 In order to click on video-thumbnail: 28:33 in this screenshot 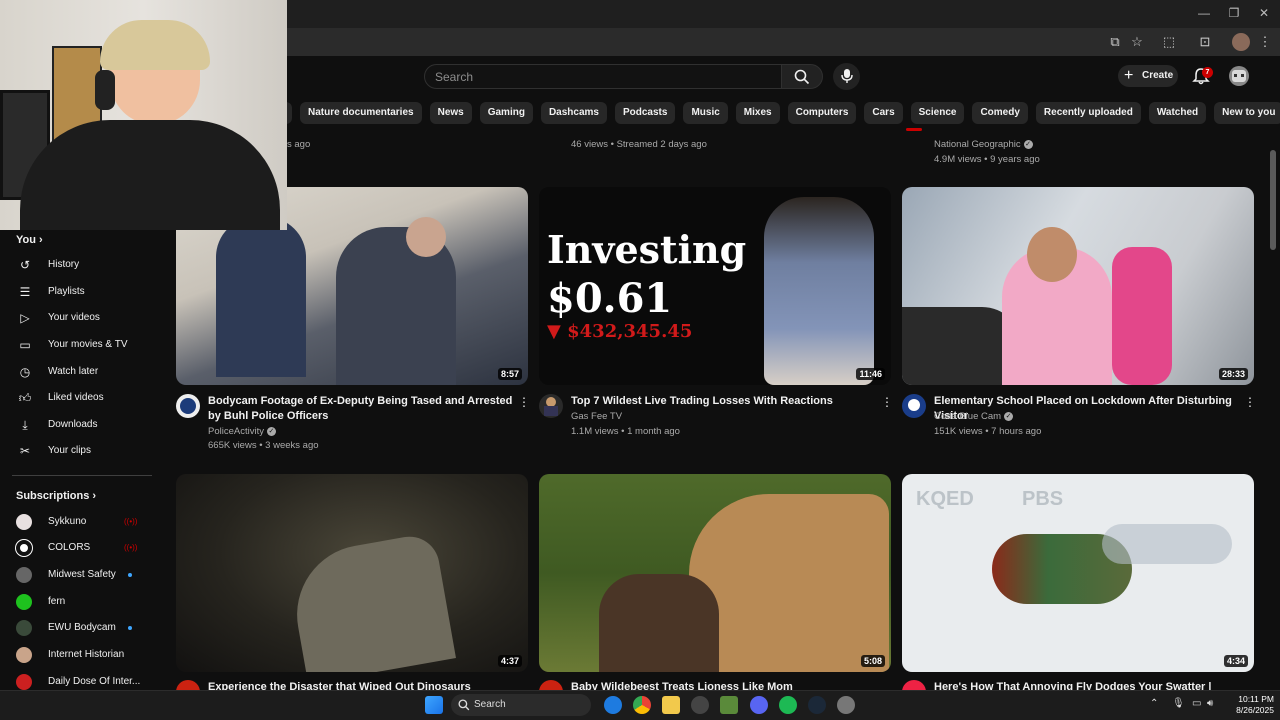, I will do `click(1078, 286)`.